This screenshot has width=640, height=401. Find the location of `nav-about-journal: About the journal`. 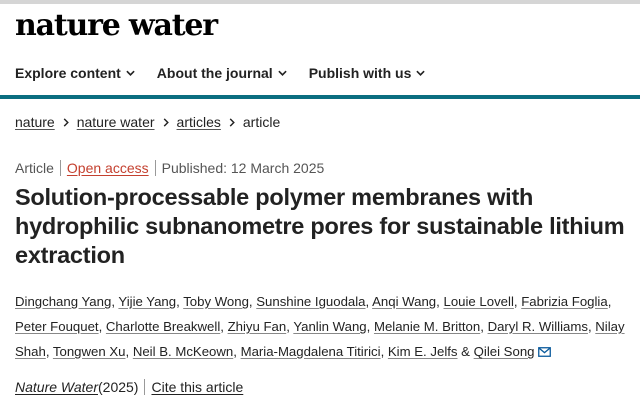

nav-about-journal: About the journal is located at coordinates (222, 73).